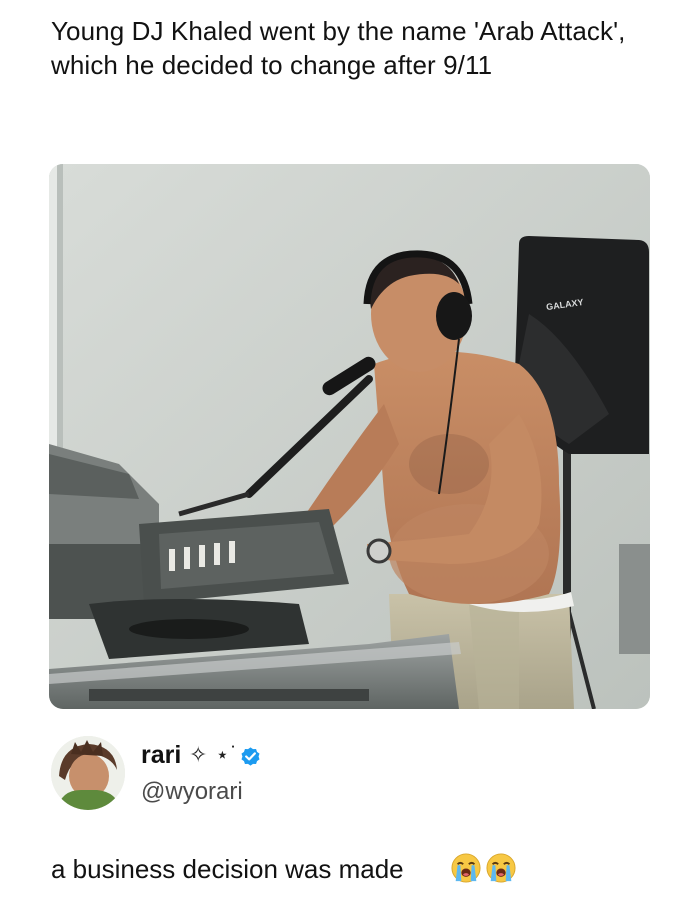  I want to click on emoji-row, so click(483, 869).